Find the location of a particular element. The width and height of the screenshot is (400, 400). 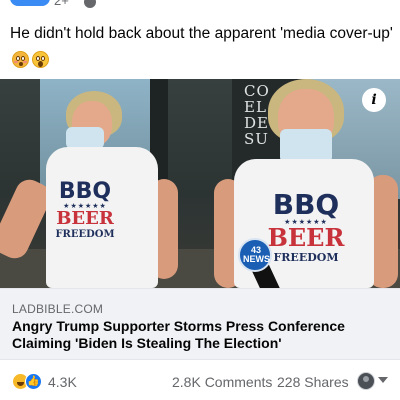

chevron-down-icon is located at coordinates (383, 380).